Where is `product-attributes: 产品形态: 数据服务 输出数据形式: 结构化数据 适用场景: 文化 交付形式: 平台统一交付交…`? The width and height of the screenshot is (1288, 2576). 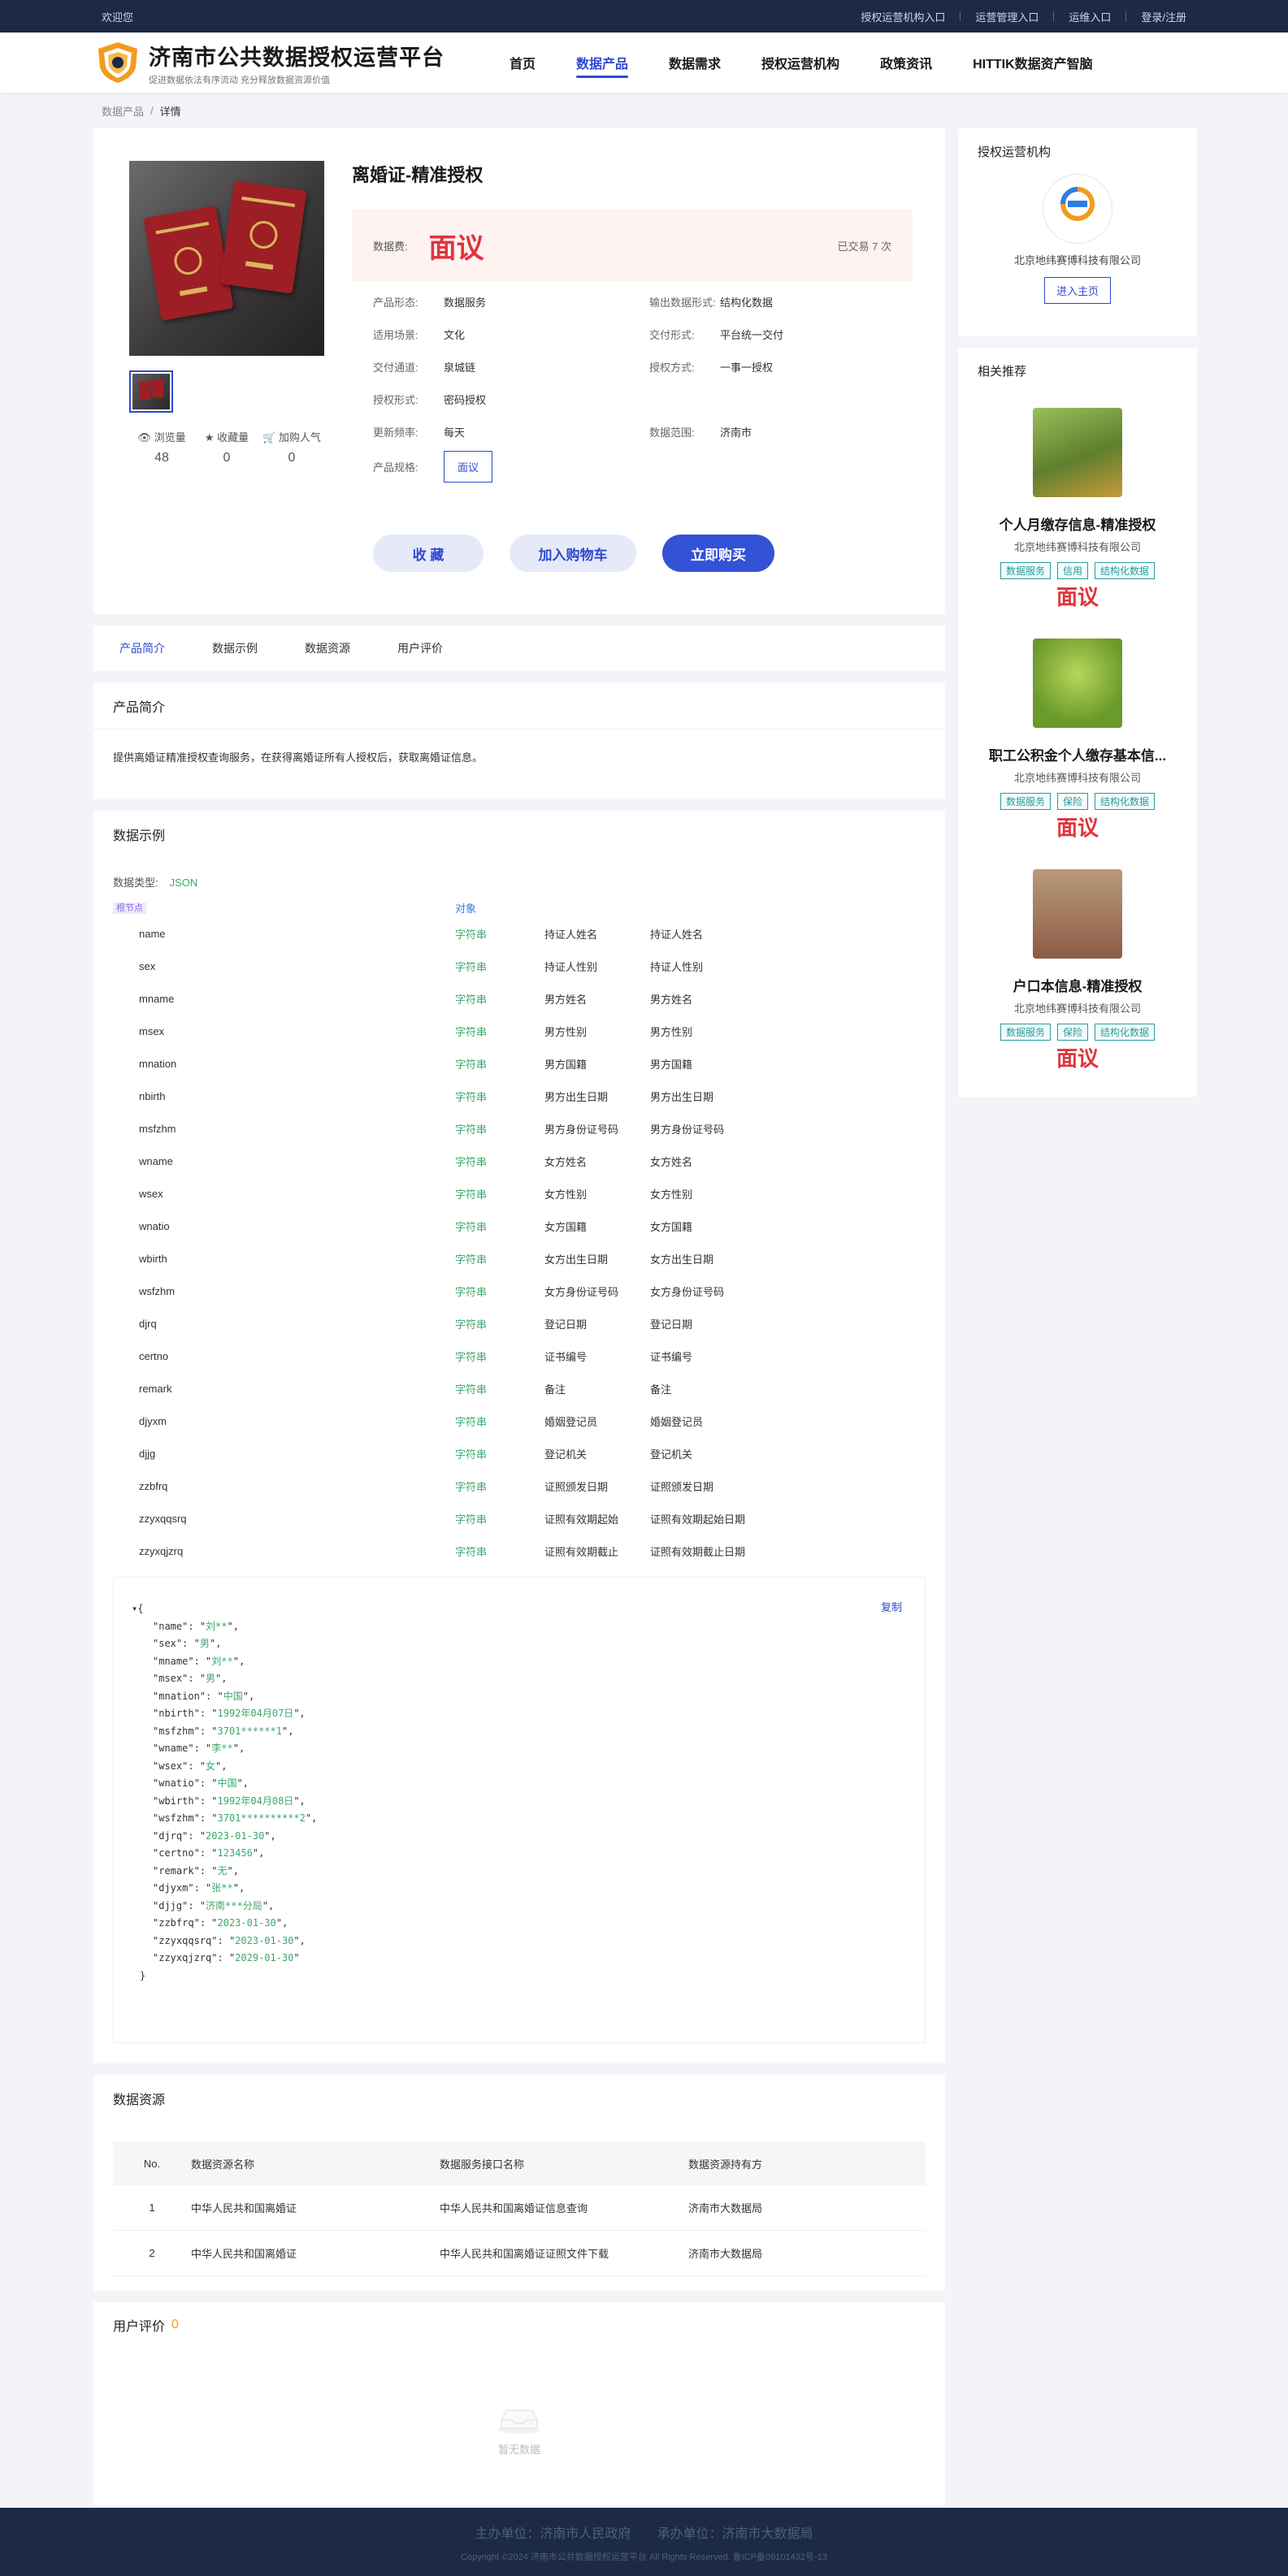 product-attributes: 产品形态: 数据服务 输出数据形式: 结构化数据 适用场景: 文化 交付形式: 平台统一交付交… is located at coordinates (632, 366).